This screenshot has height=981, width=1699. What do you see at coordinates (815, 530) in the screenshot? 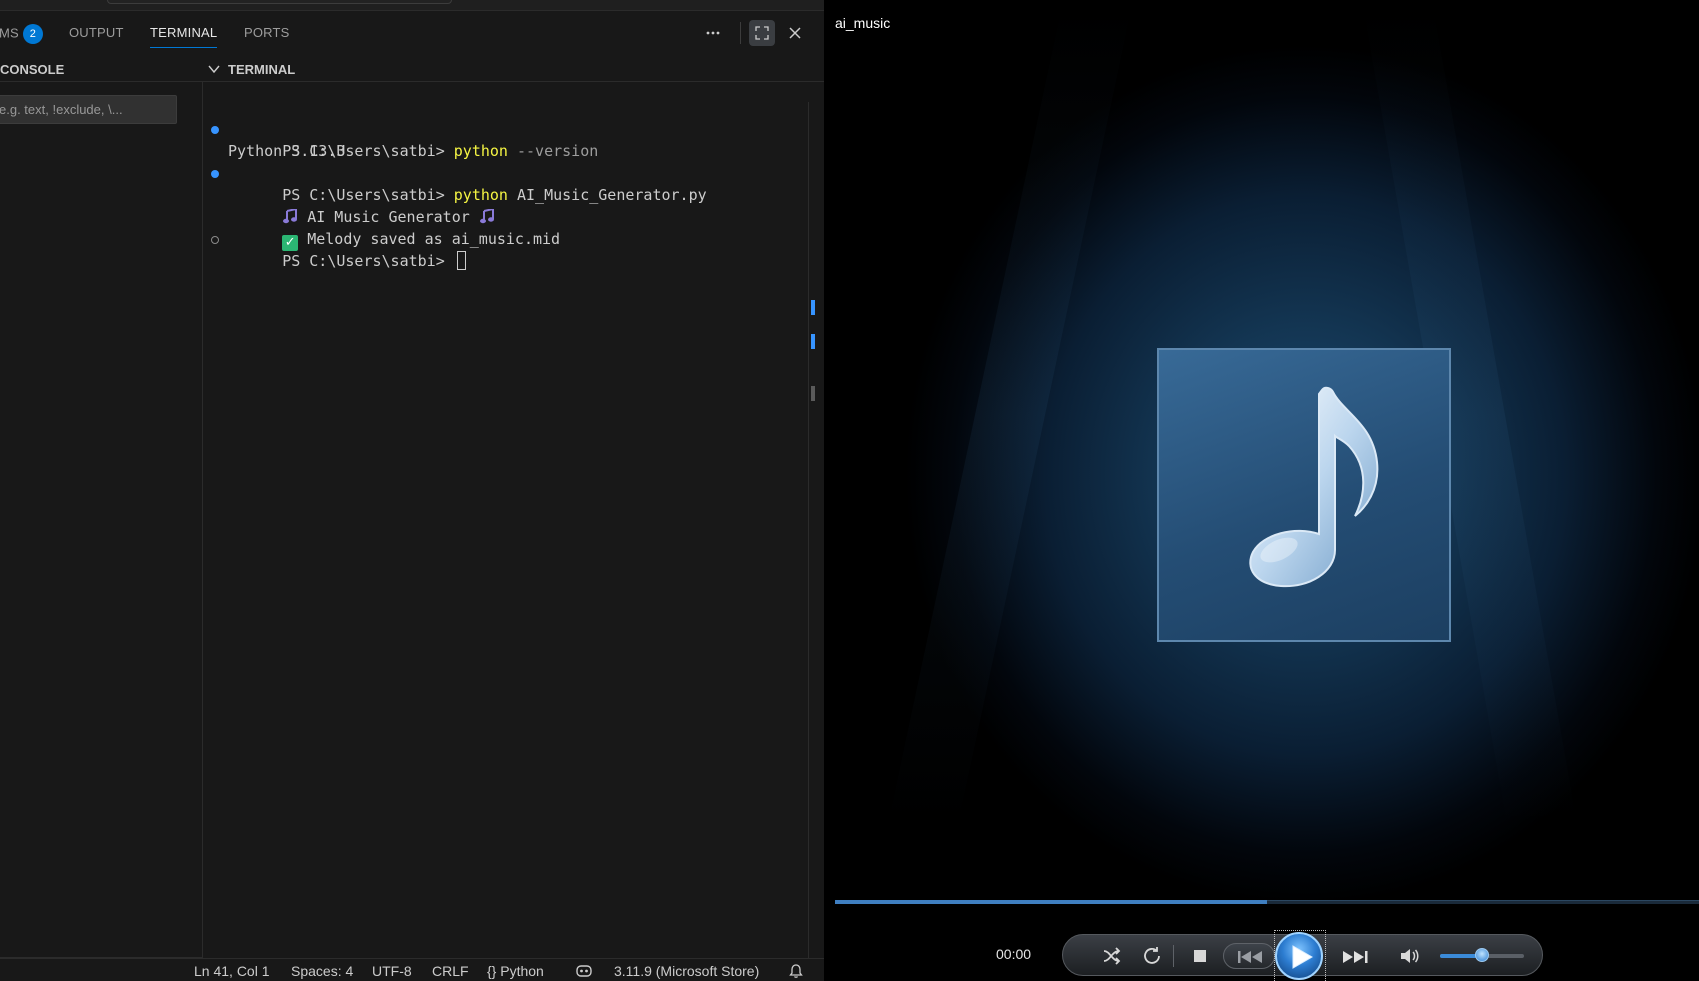
I see `terminal-scrollbar` at bounding box center [815, 530].